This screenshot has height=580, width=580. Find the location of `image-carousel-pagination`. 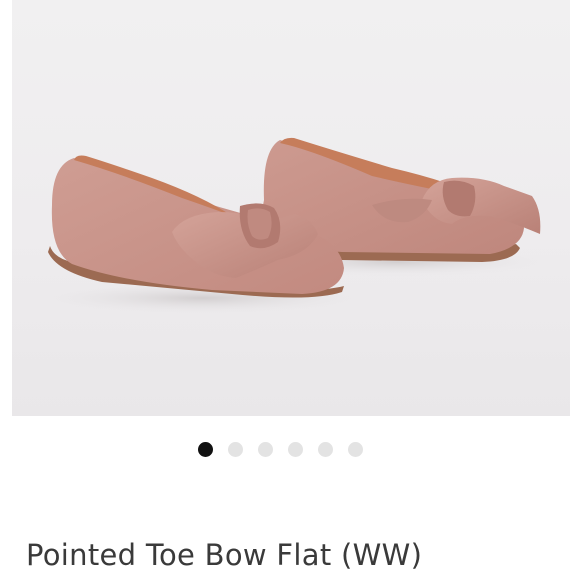

image-carousel-pagination is located at coordinates (290, 450).